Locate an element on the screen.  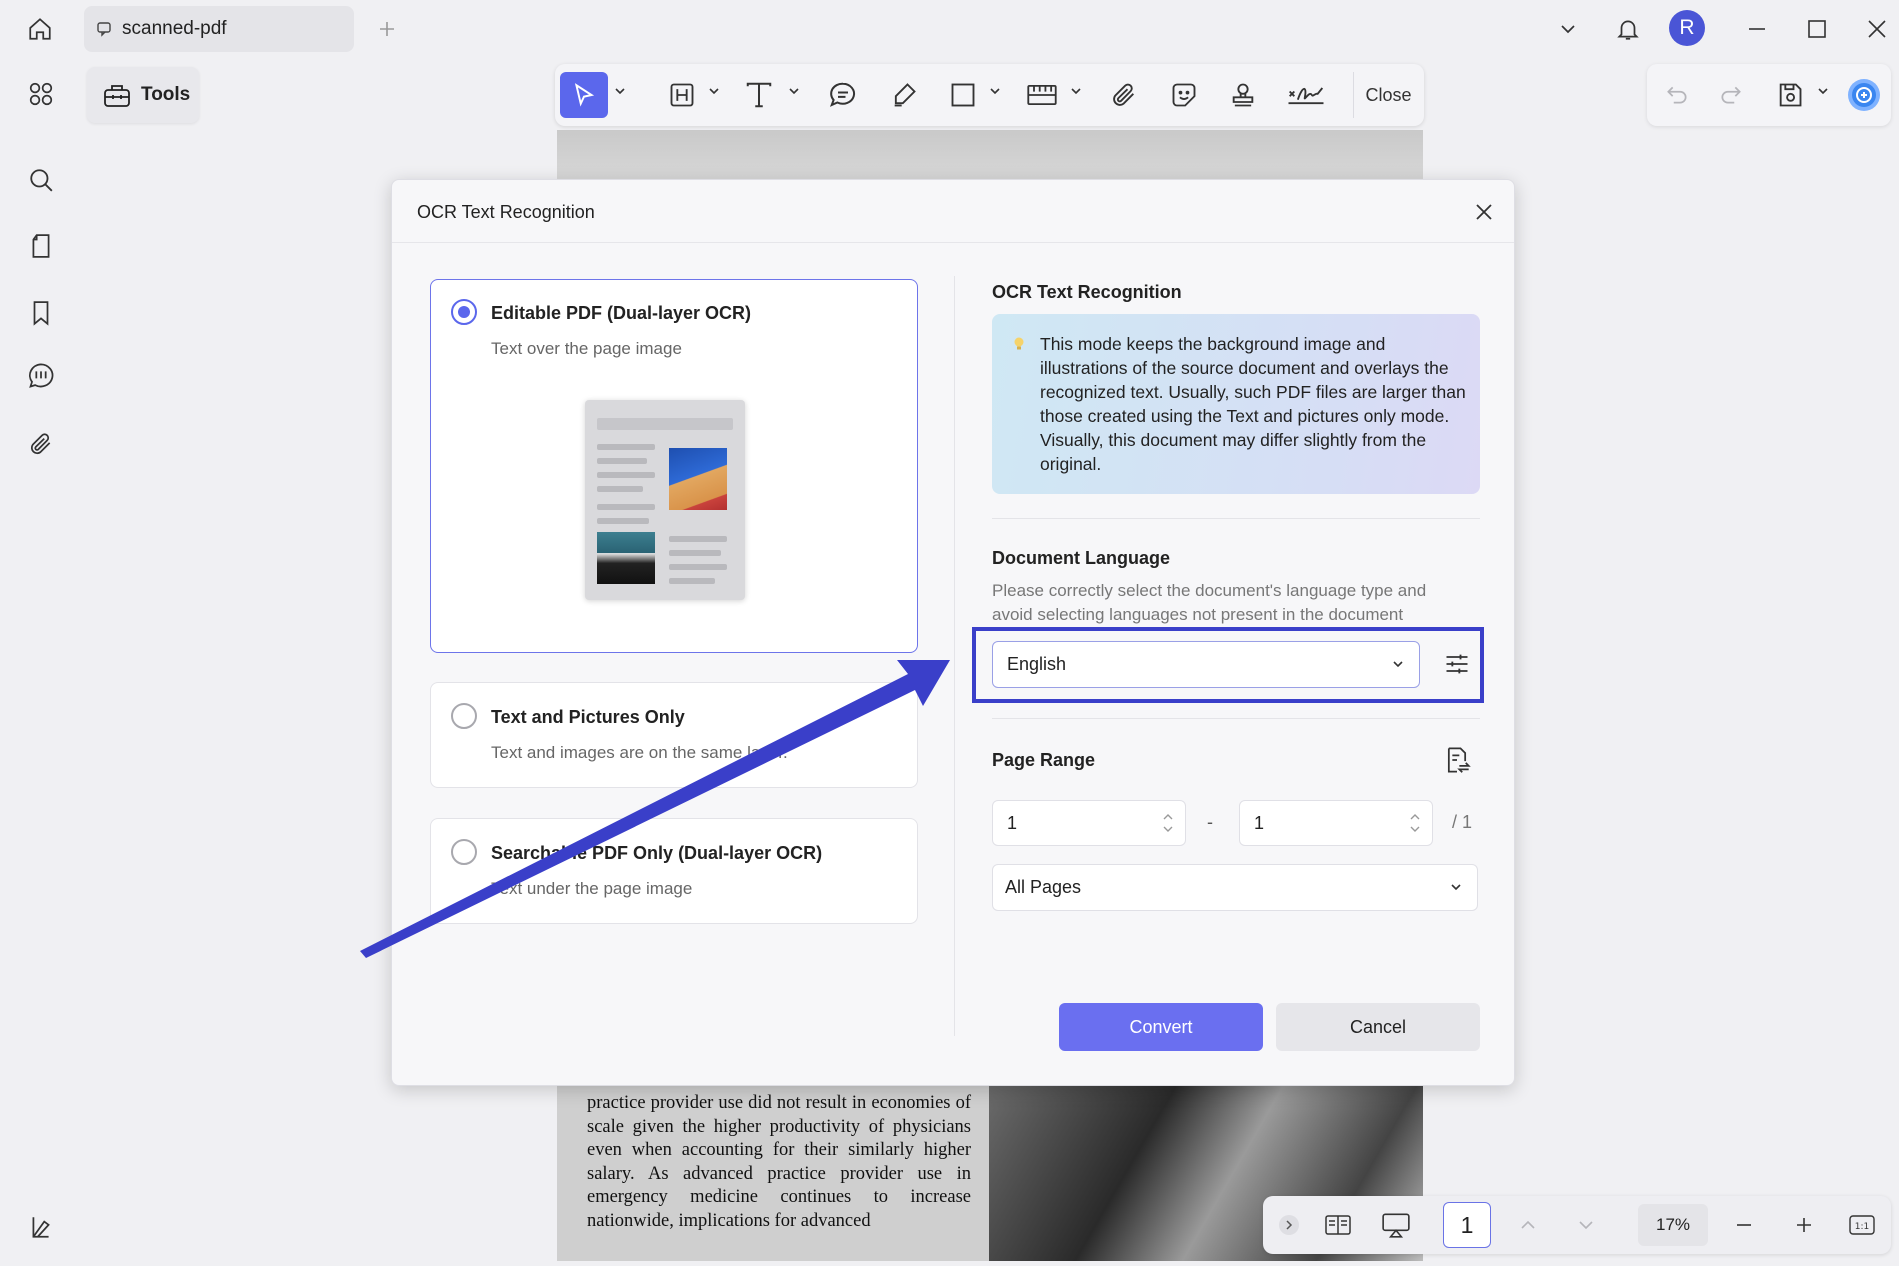
radio-text-pictures is located at coordinates (464, 716).